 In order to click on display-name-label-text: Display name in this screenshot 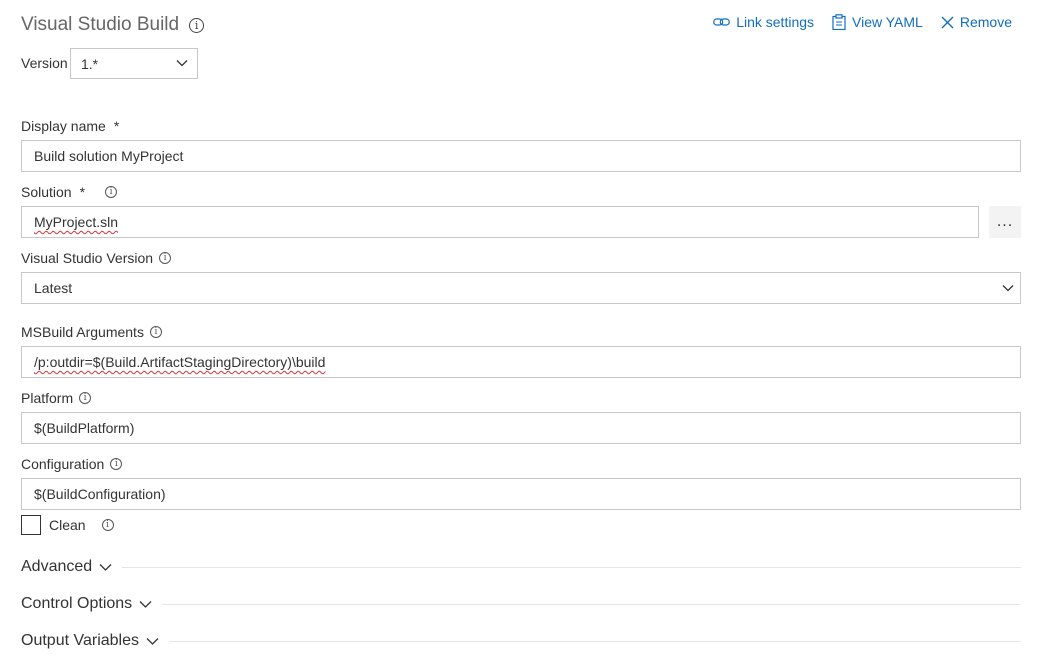, I will do `click(63, 126)`.